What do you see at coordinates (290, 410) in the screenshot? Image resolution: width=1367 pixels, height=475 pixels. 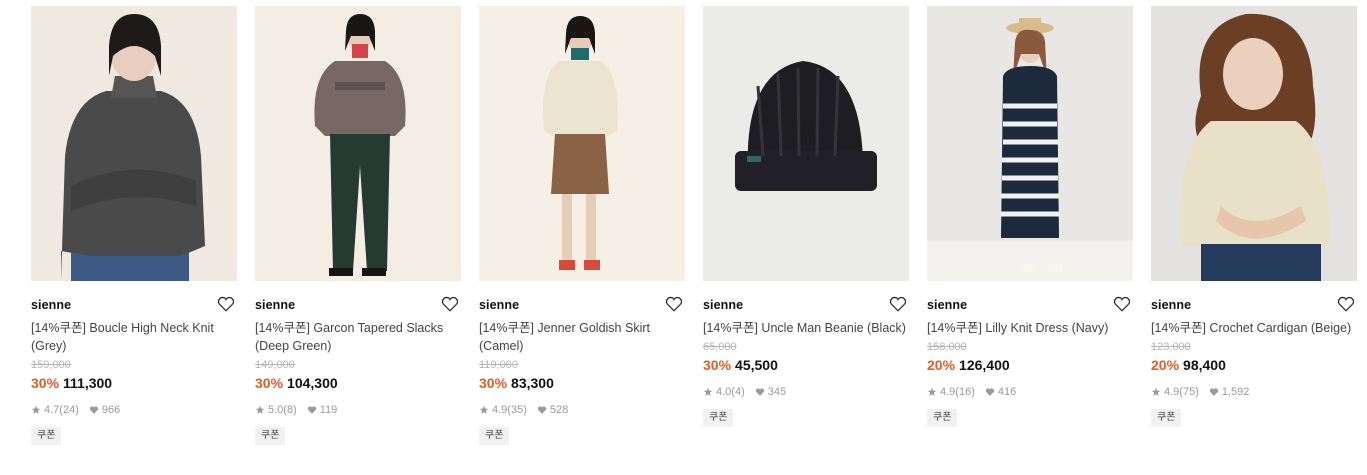 I see `review-count: (8)` at bounding box center [290, 410].